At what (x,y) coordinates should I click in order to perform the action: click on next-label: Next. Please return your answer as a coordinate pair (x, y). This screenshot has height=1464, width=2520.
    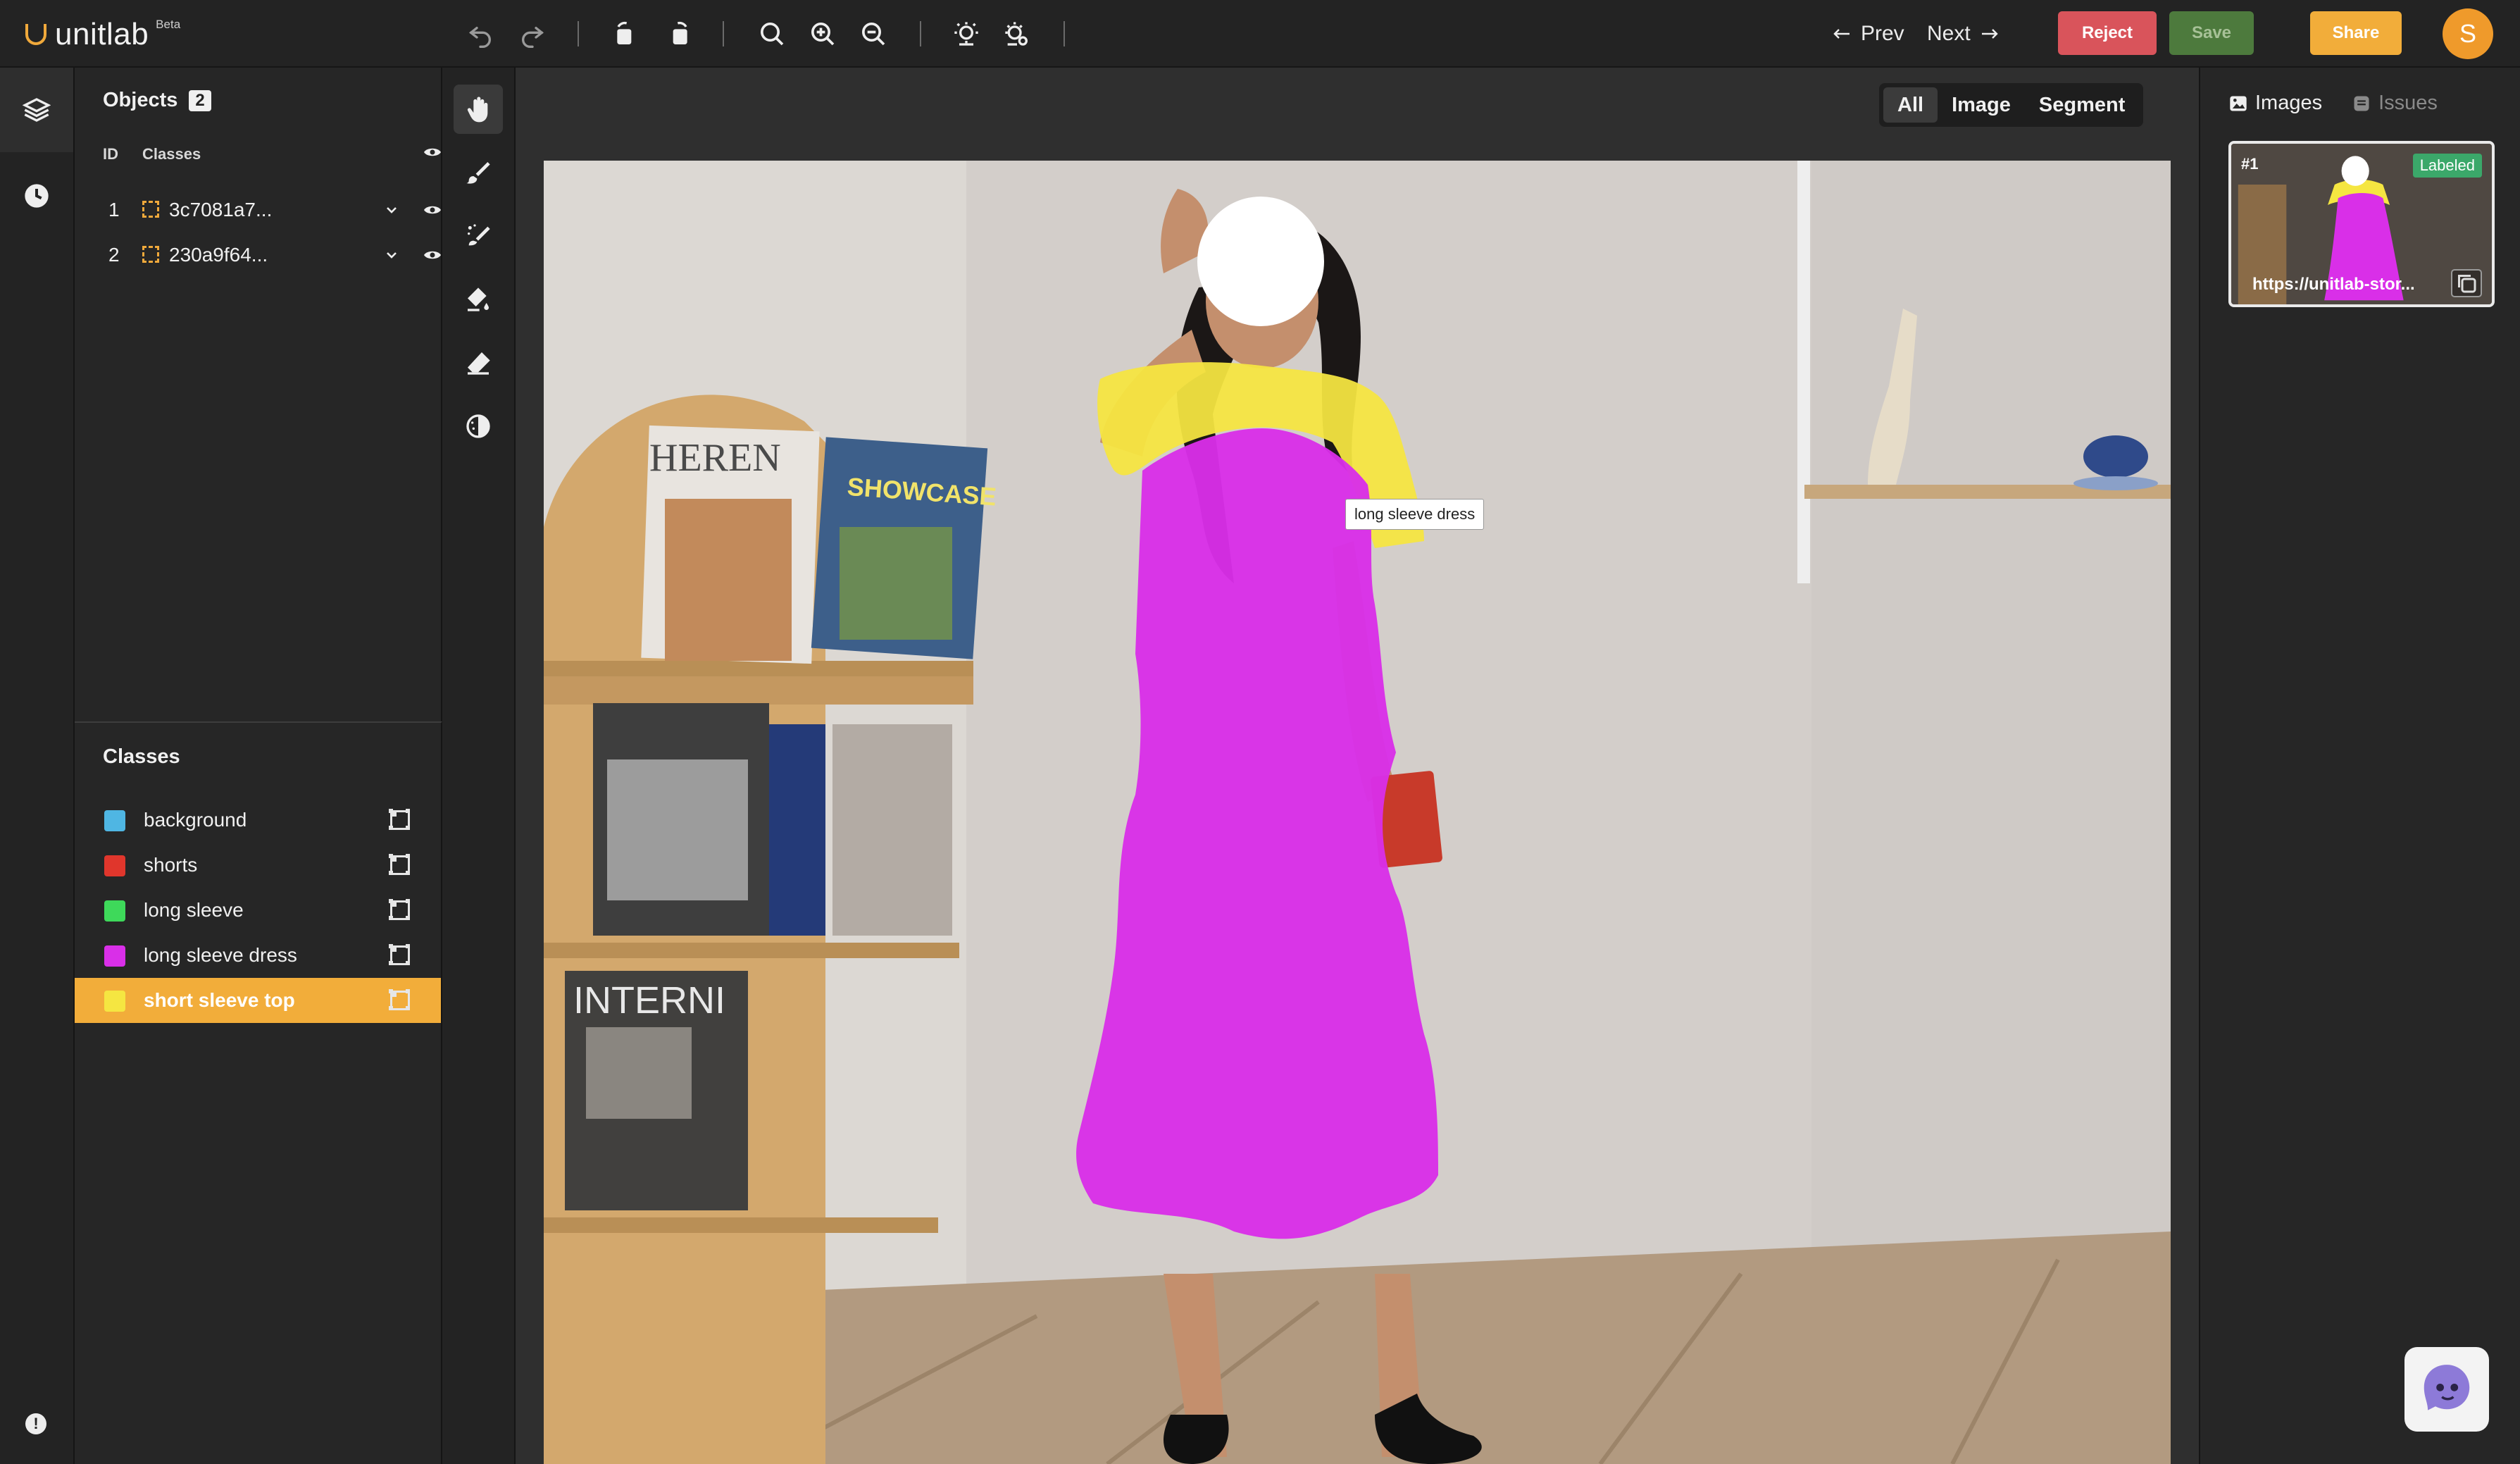
    Looking at the image, I should click on (1949, 33).